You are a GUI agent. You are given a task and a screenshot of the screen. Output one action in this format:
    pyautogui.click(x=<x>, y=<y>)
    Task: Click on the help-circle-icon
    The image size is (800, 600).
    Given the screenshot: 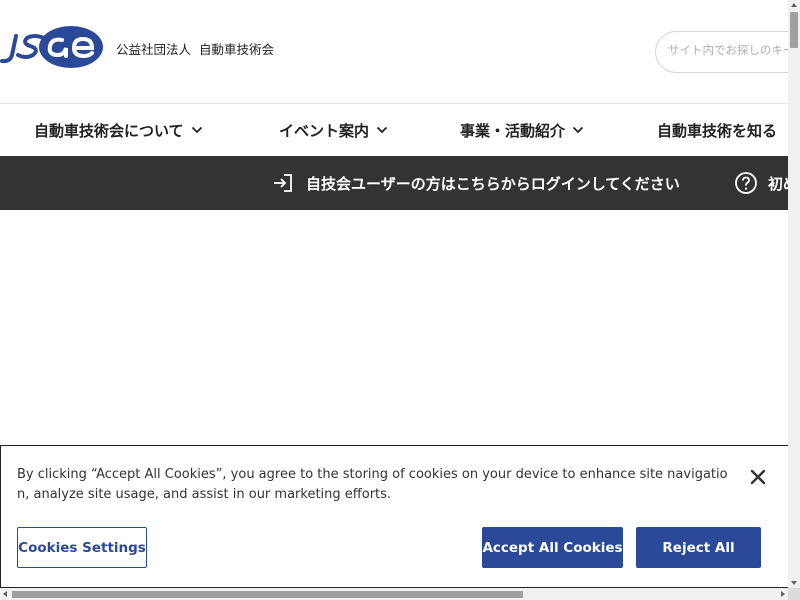 What is the action you would take?
    pyautogui.click(x=746, y=183)
    